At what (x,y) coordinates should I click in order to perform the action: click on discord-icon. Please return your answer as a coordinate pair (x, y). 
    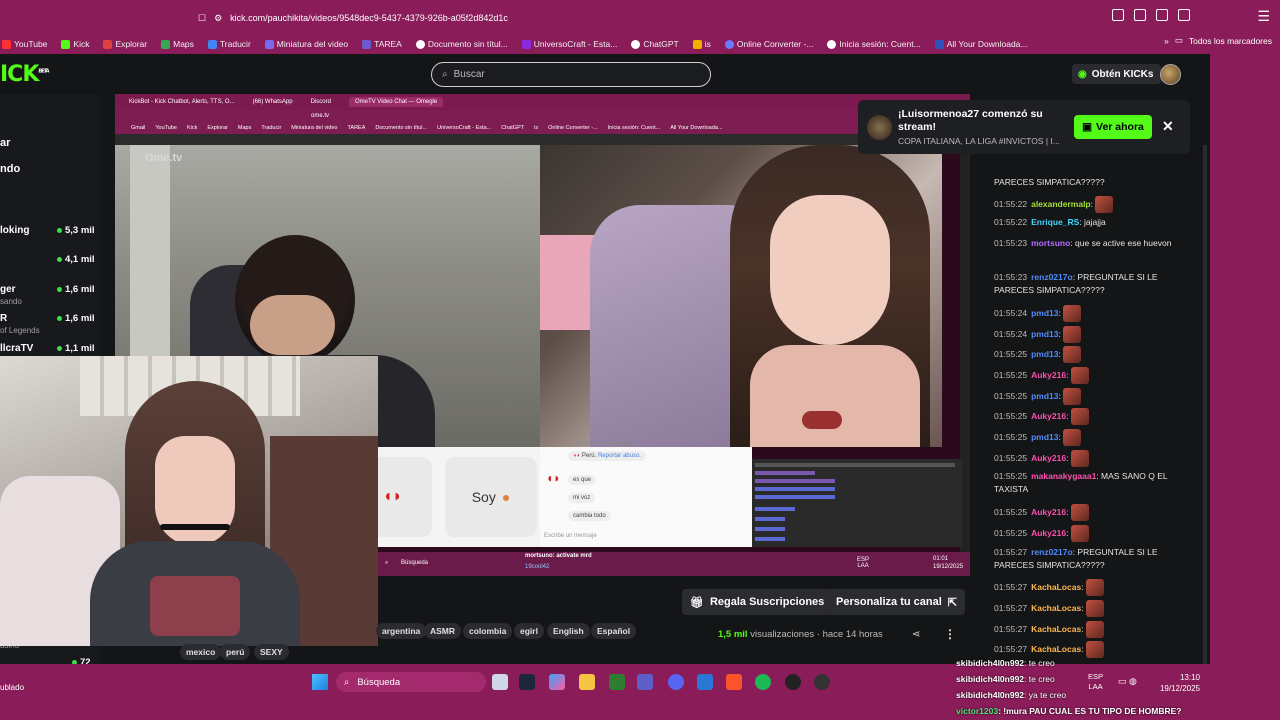
    Looking at the image, I should click on (676, 682).